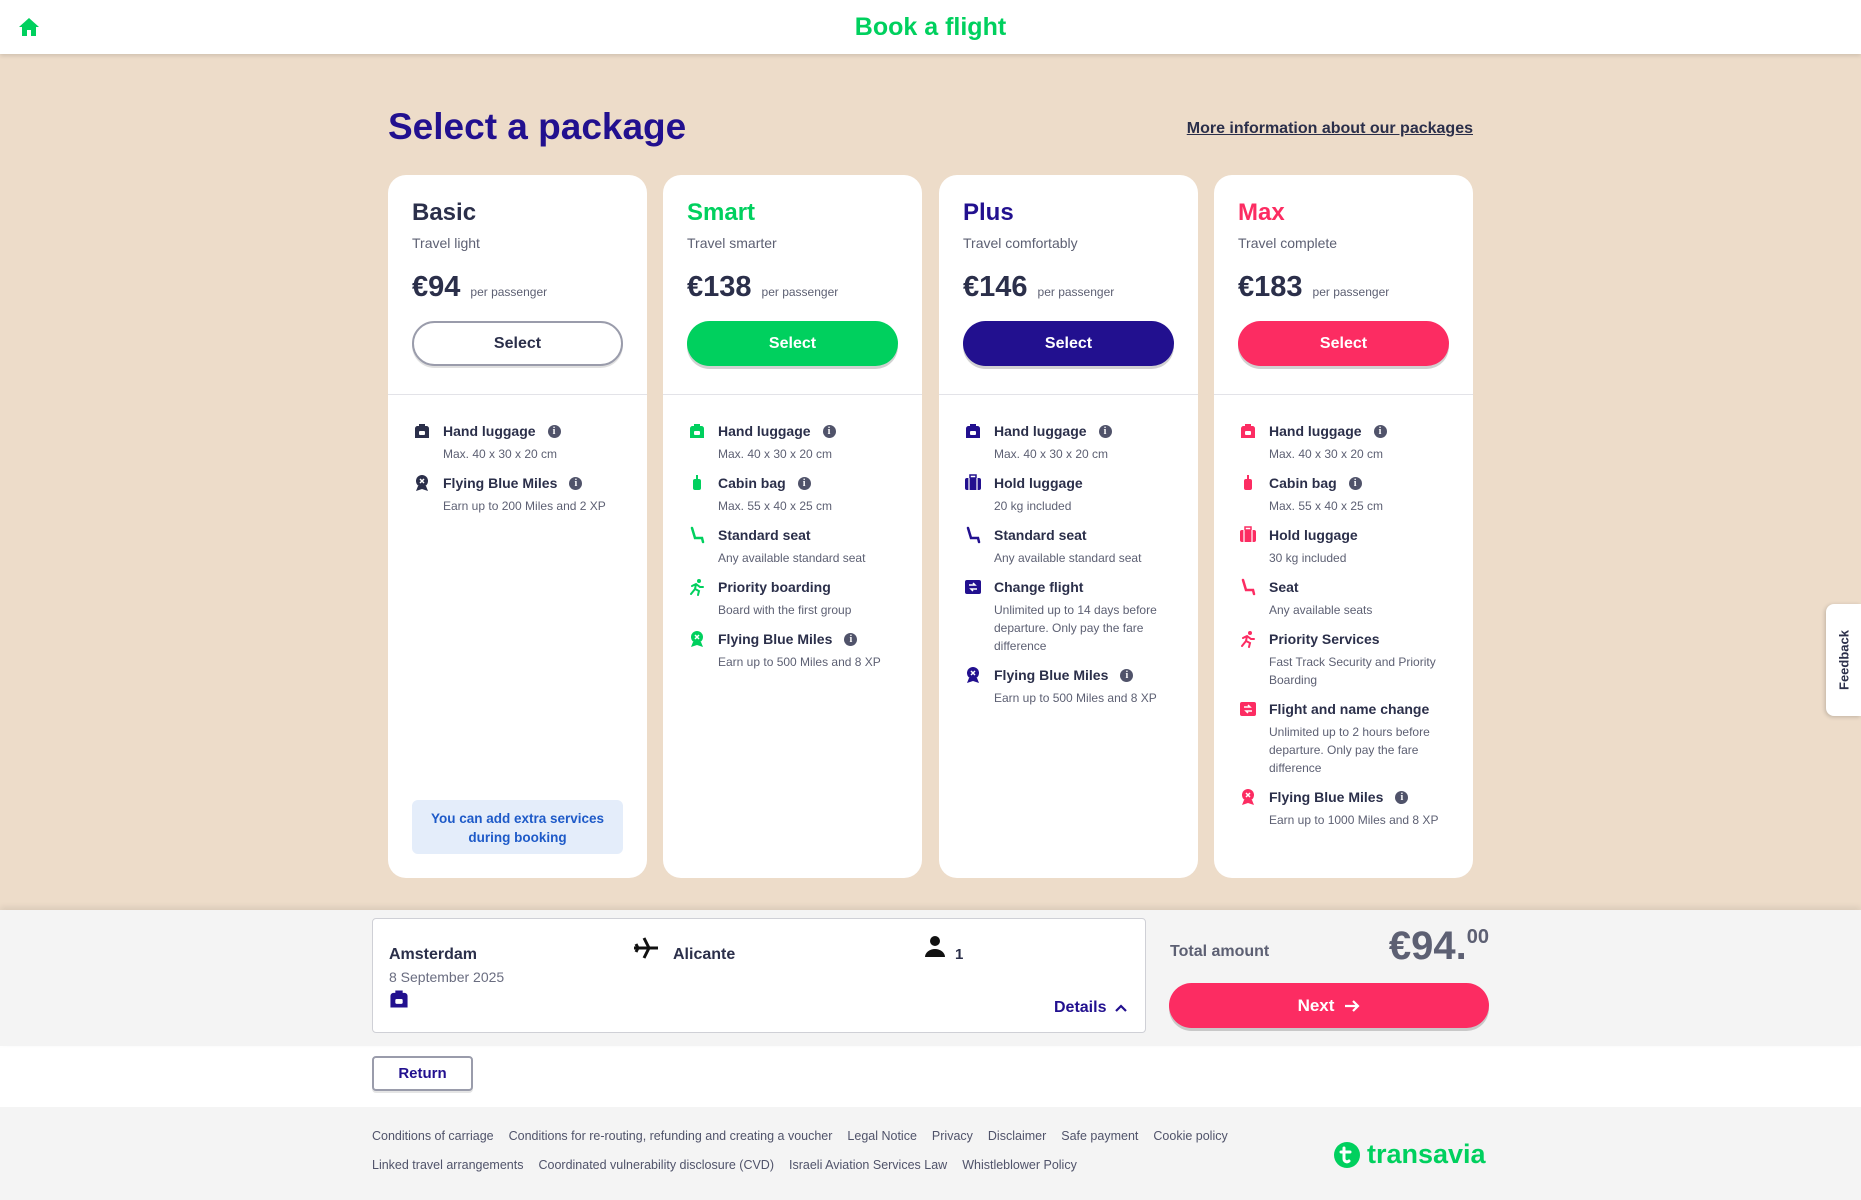  I want to click on package-name: Max, so click(1261, 212).